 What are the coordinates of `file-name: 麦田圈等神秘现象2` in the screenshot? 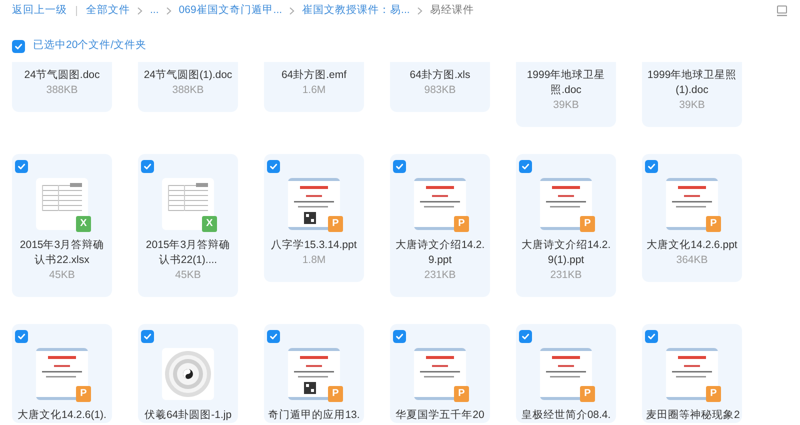 It's located at (692, 415).